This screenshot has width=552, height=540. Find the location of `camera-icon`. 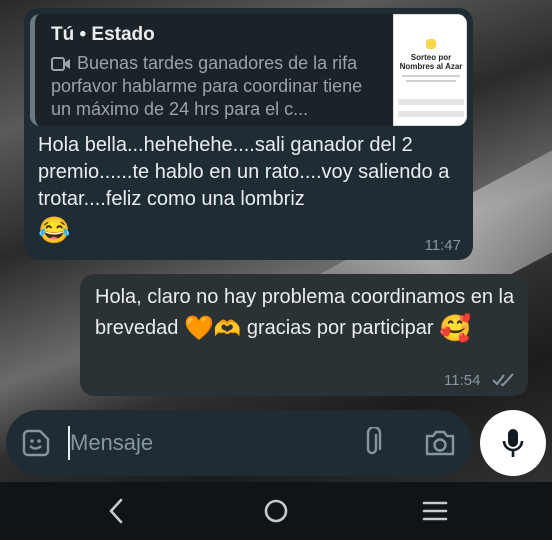

camera-icon is located at coordinates (440, 443).